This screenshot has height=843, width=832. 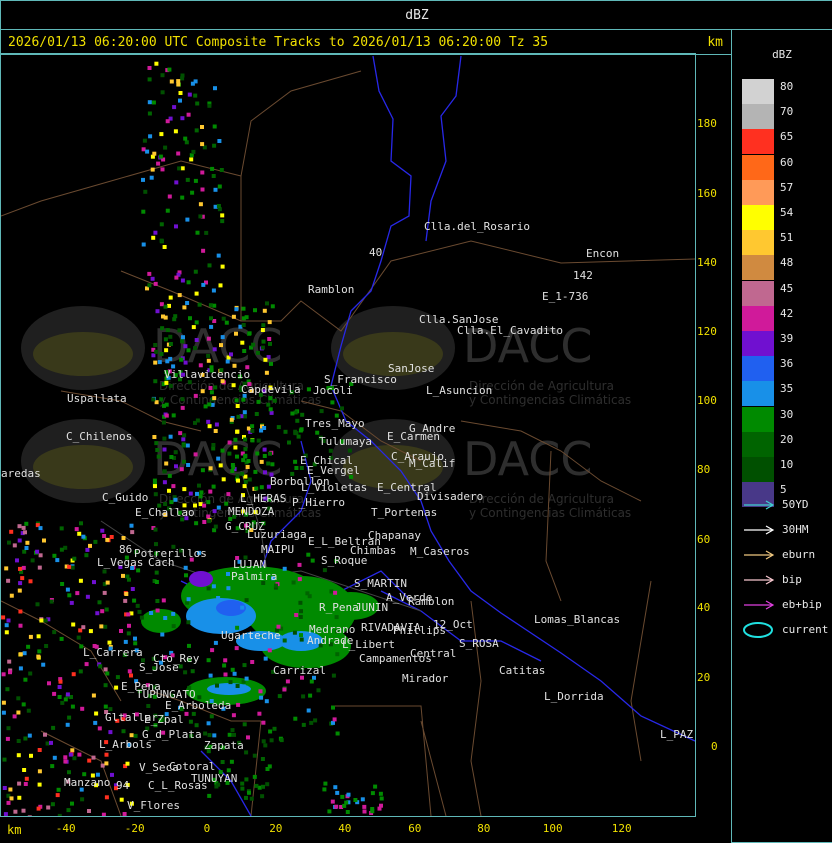 I want to click on legend-level-label: 45, so click(x=787, y=288).